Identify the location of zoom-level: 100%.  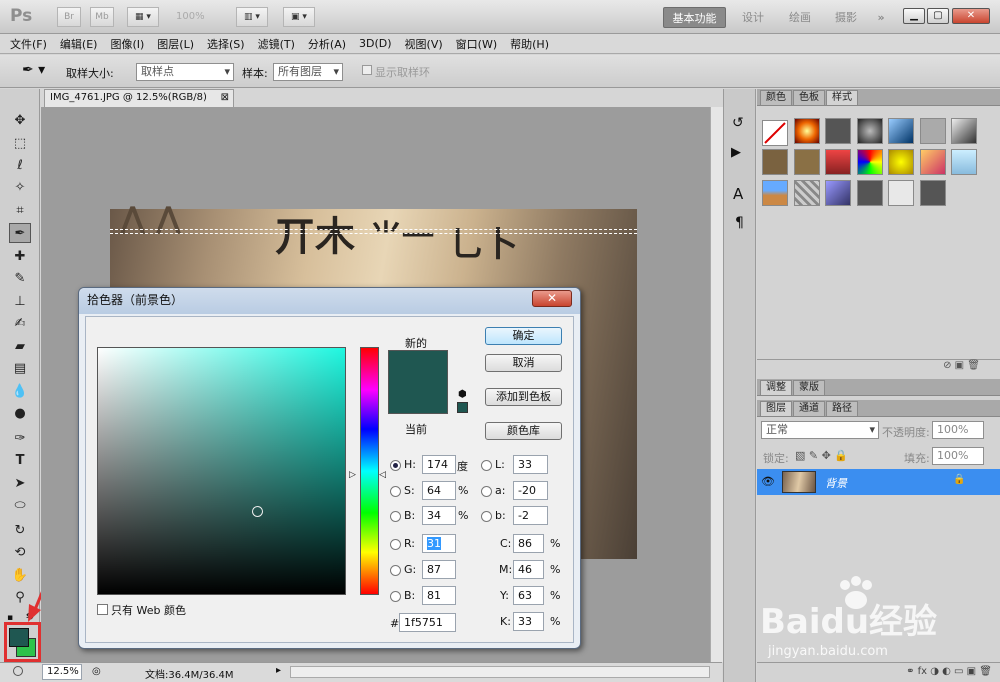
(190, 16).